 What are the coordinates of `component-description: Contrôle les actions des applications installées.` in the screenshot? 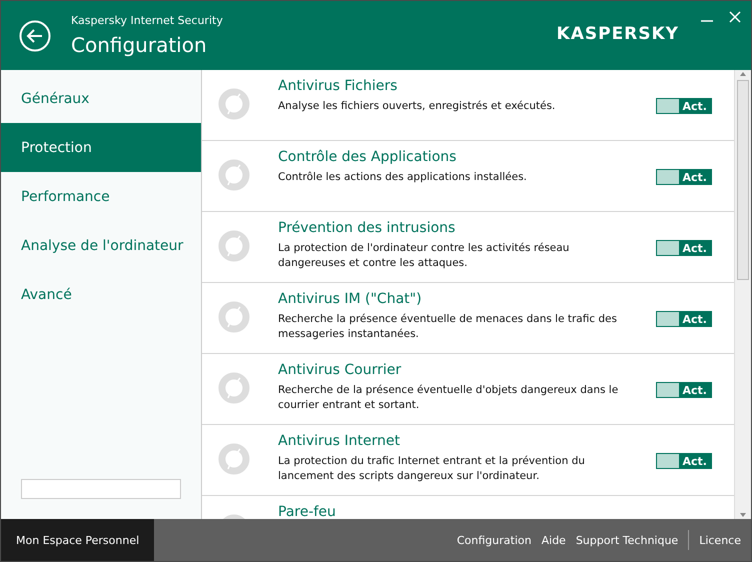 It's located at (403, 177).